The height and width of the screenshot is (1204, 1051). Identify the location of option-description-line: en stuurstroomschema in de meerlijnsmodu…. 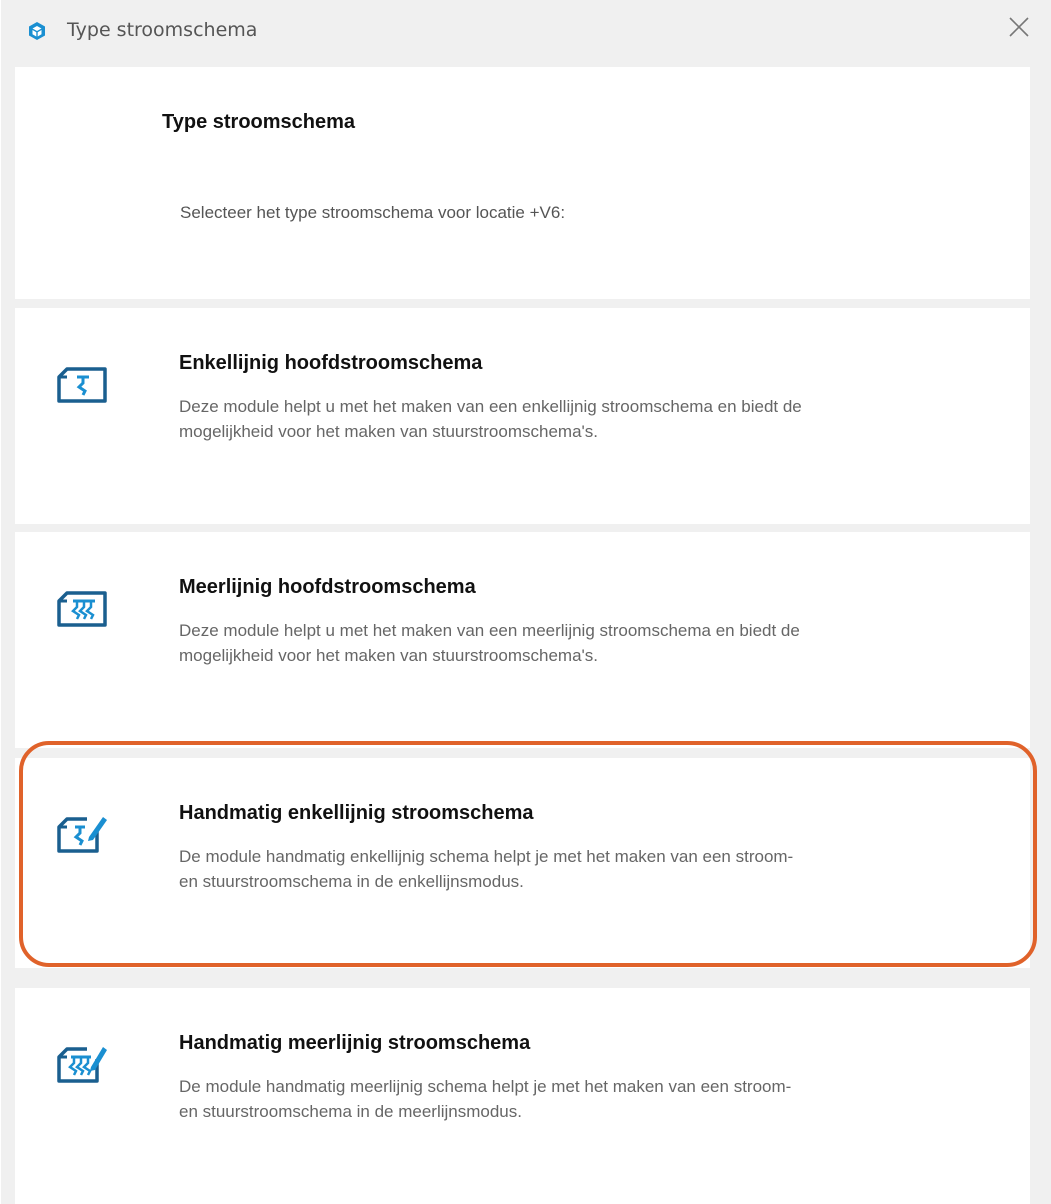
(350, 1111).